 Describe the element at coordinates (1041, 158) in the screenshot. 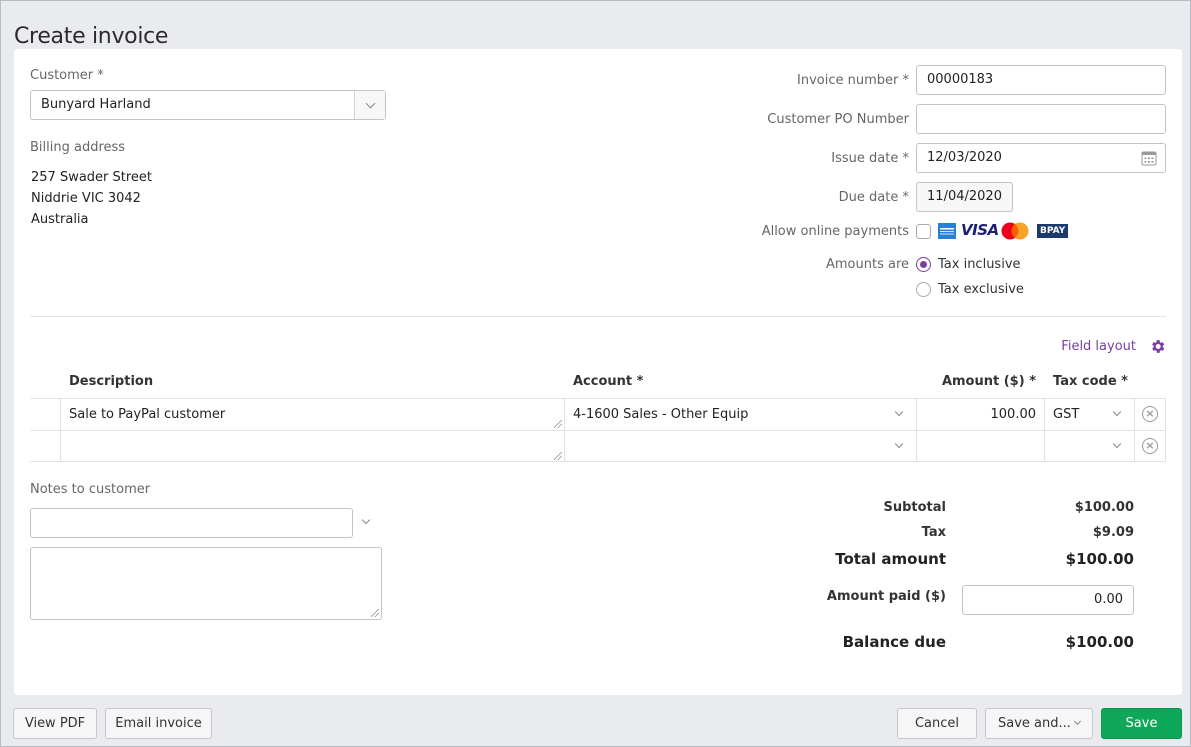

I see `issue-date-input: 12/03/2020` at that location.